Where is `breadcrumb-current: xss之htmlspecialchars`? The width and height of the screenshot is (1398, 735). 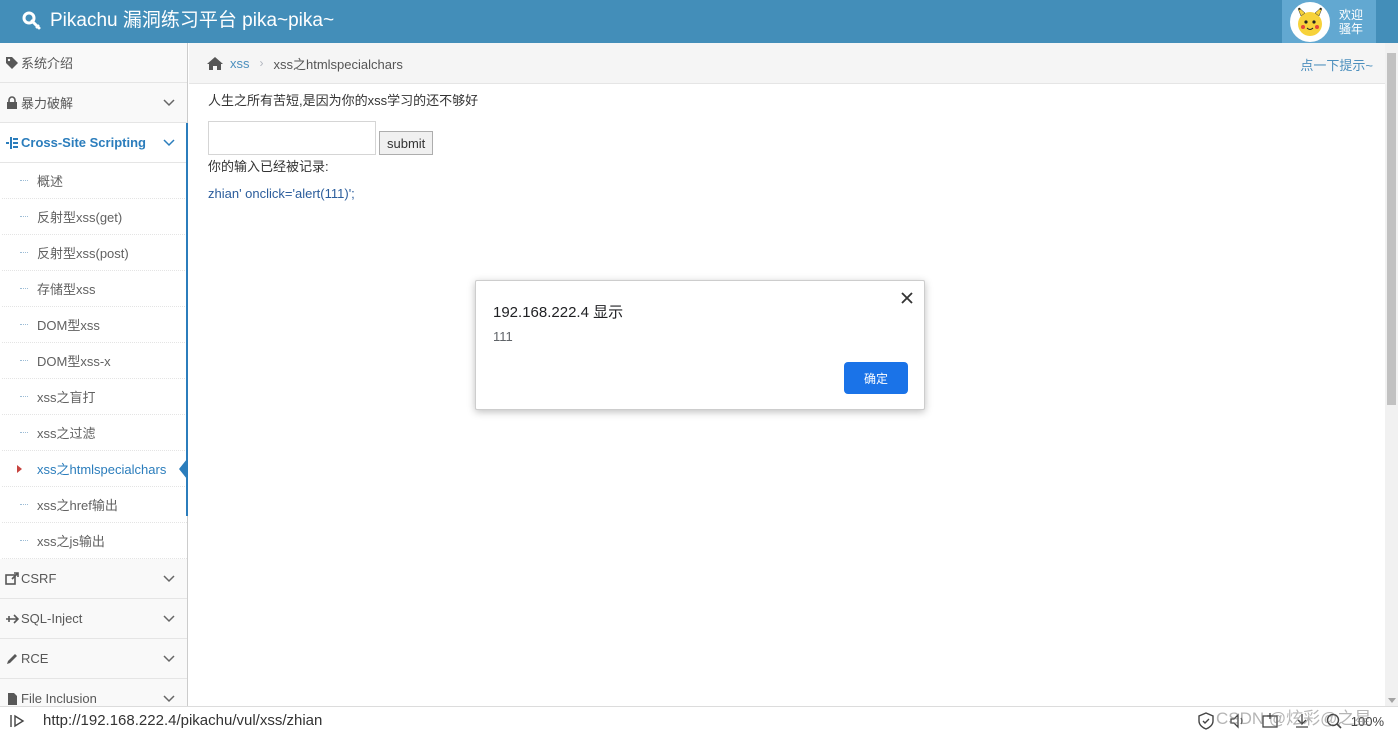
breadcrumb-current: xss之htmlspecialchars is located at coordinates (338, 64).